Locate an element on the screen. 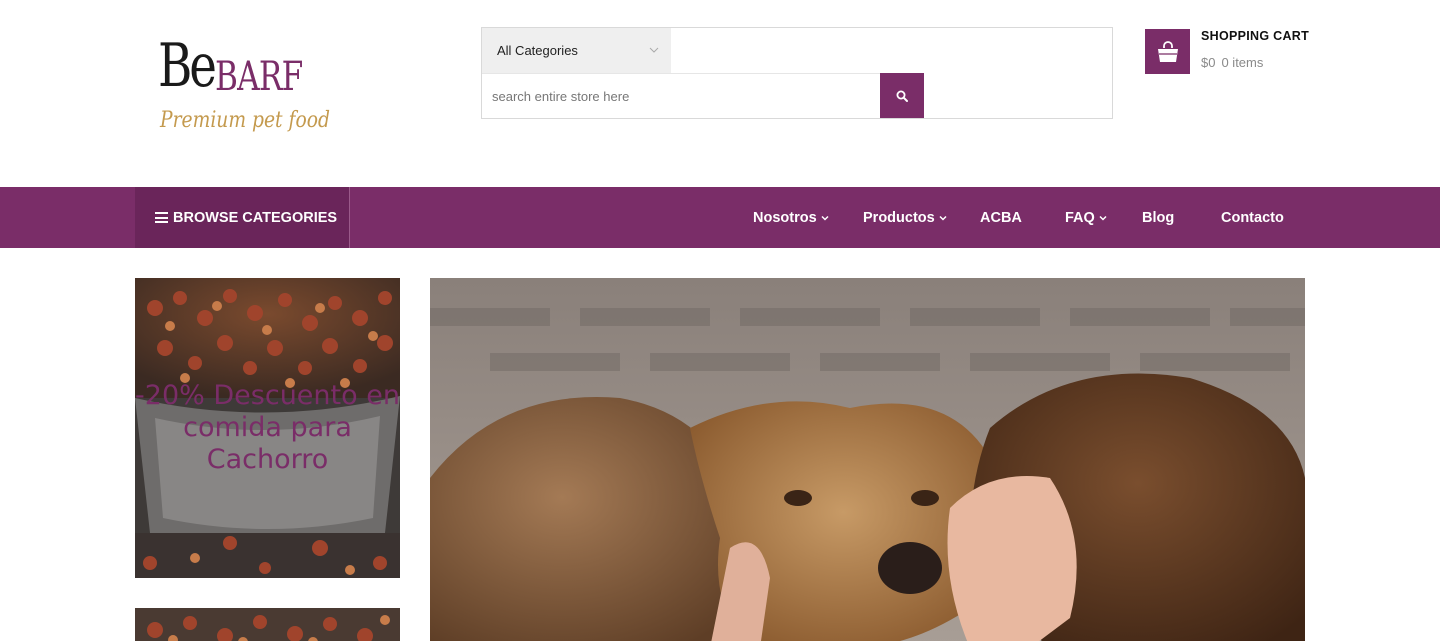  promo-banner-puppy-food: -20% Descuento en comida para Cachorro is located at coordinates (267, 428).